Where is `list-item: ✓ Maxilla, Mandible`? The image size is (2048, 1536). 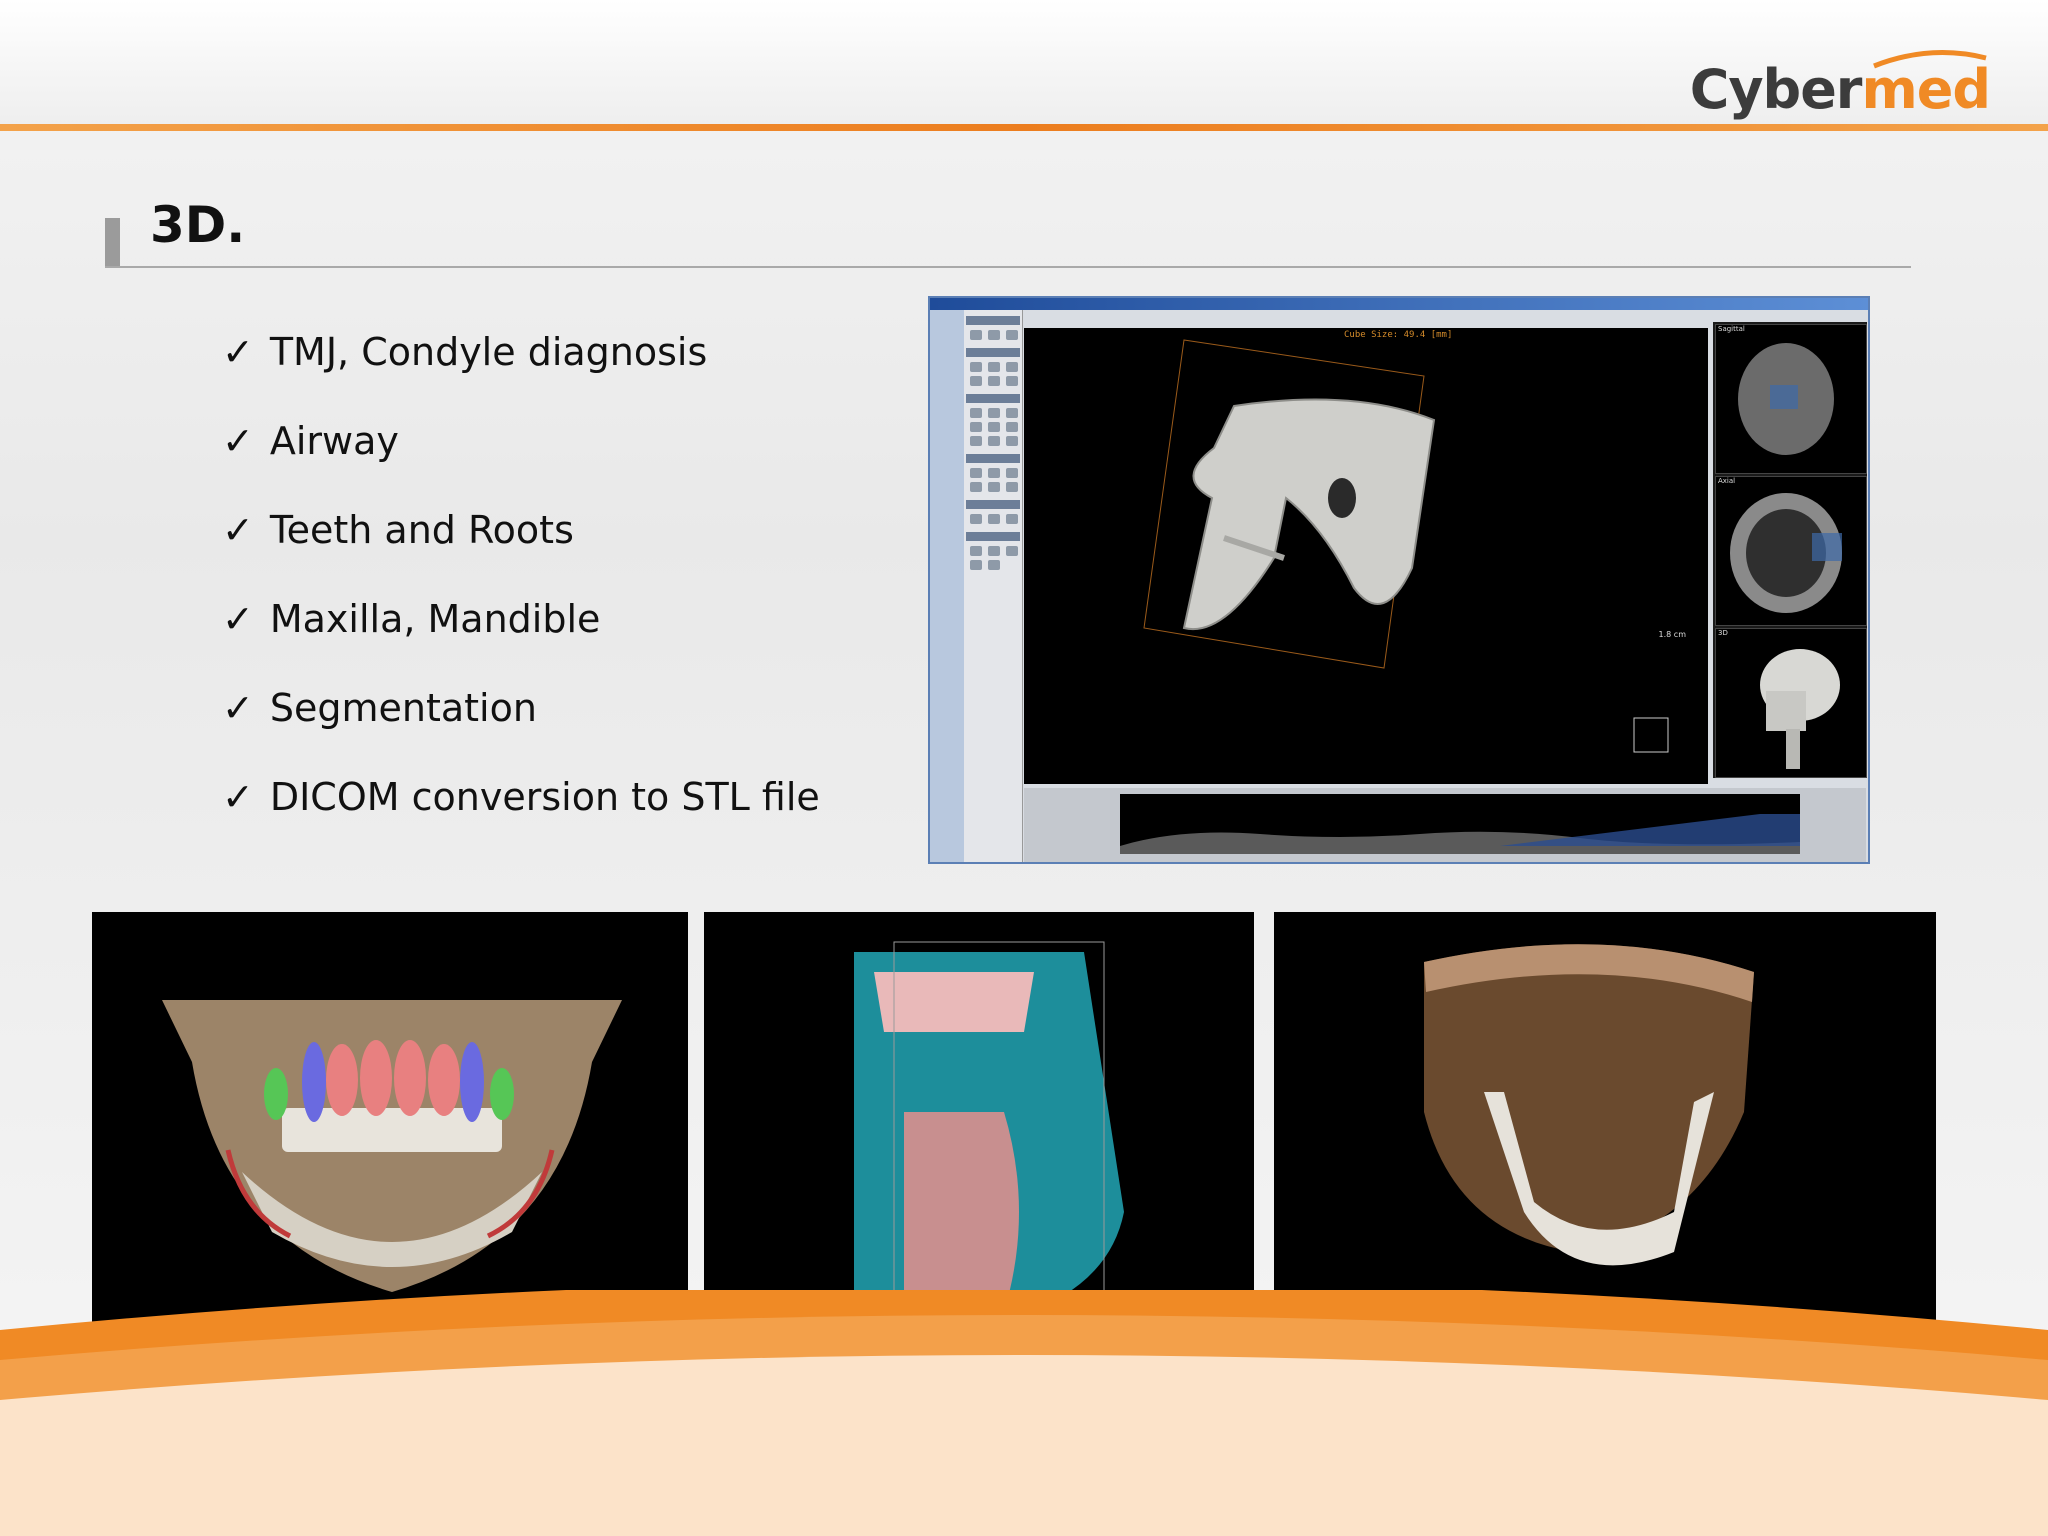
list-item: ✓ Maxilla, Mandible is located at coordinates (521, 641).